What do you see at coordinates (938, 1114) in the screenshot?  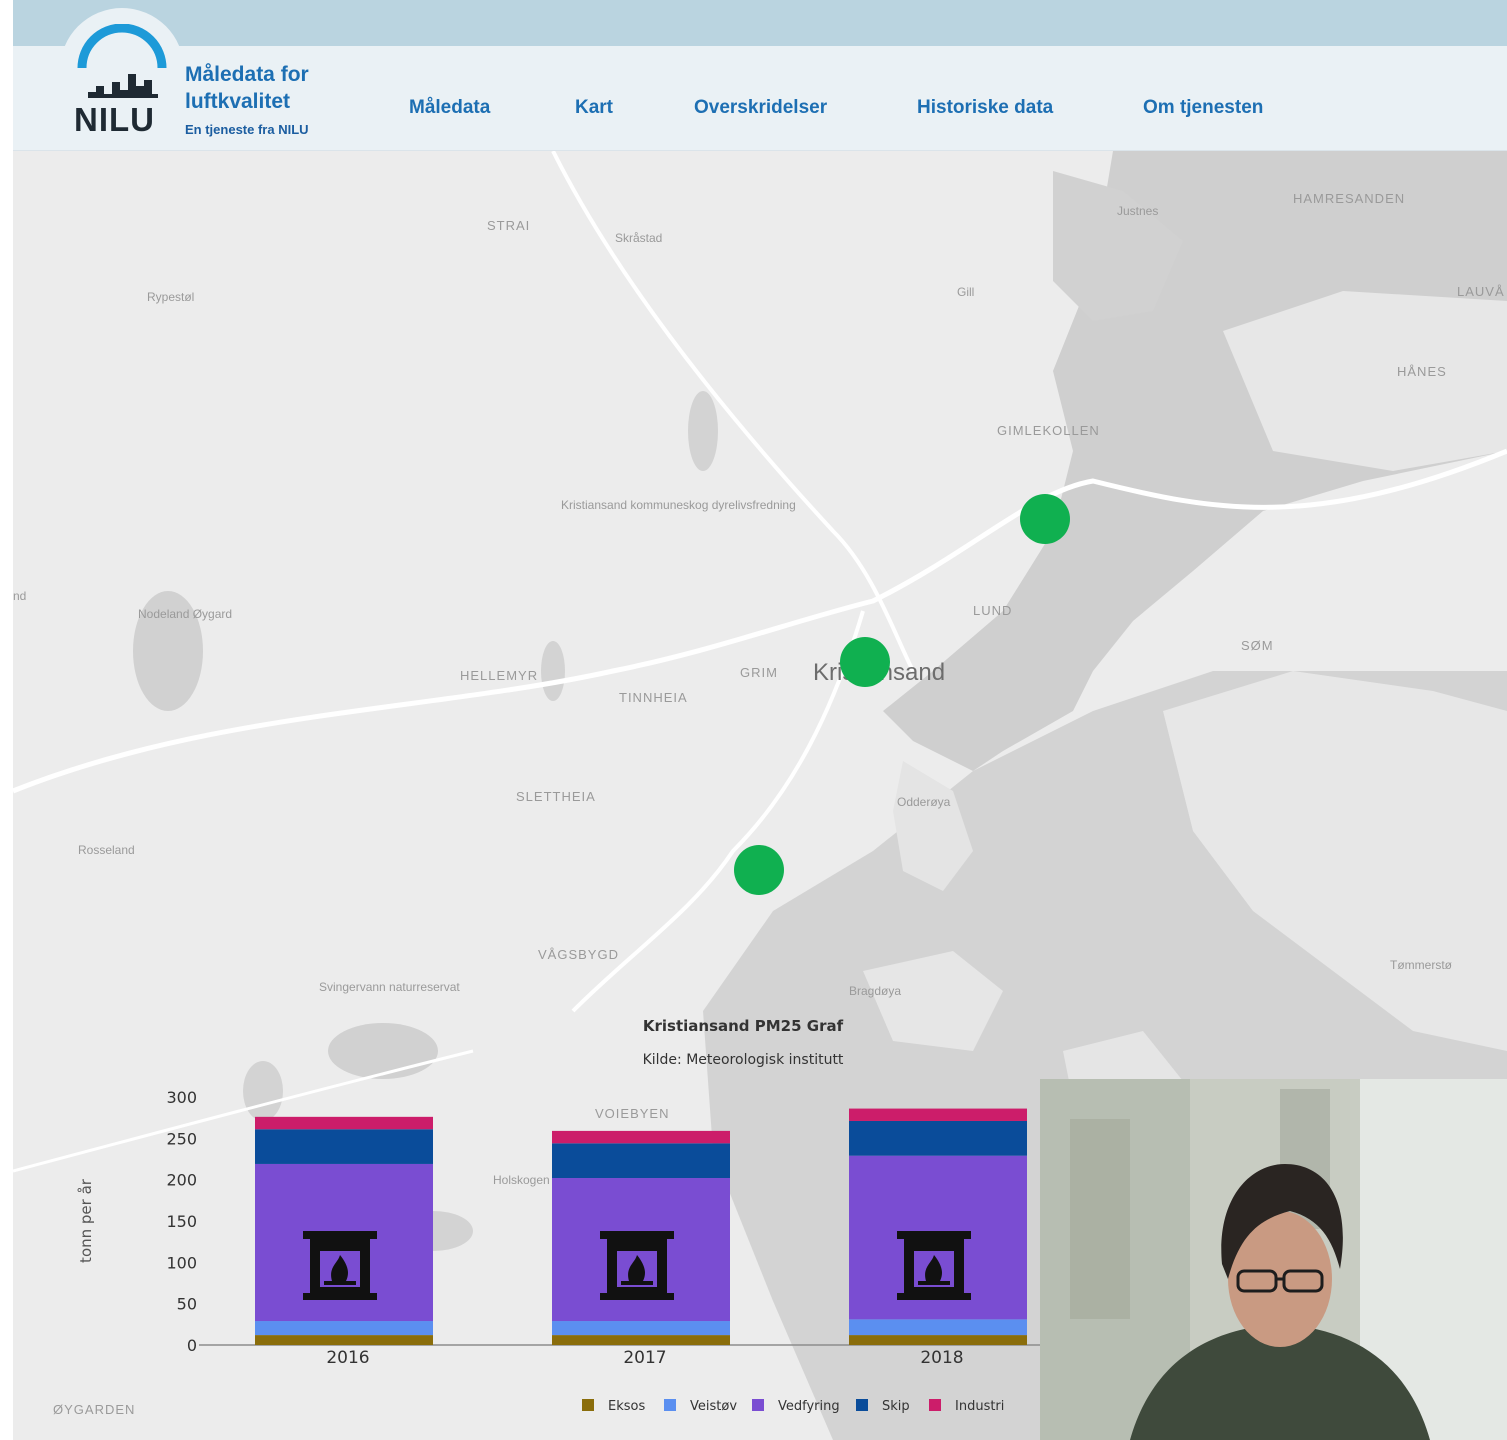 I see `bar-2018-industri` at bounding box center [938, 1114].